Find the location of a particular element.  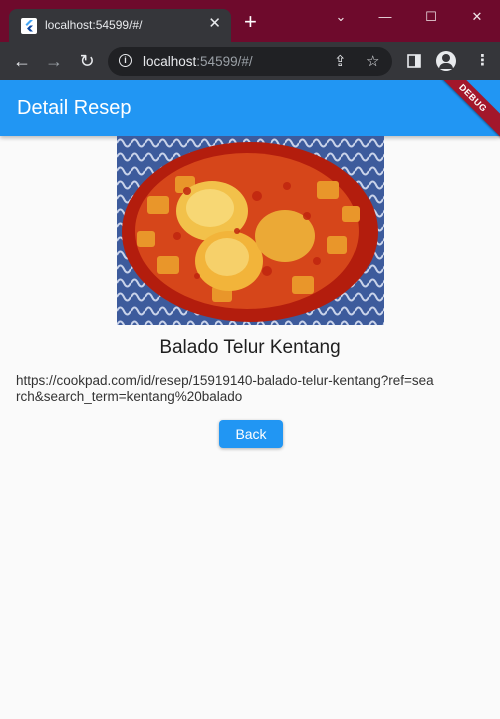

reload-icon: ↻ is located at coordinates (87, 61).